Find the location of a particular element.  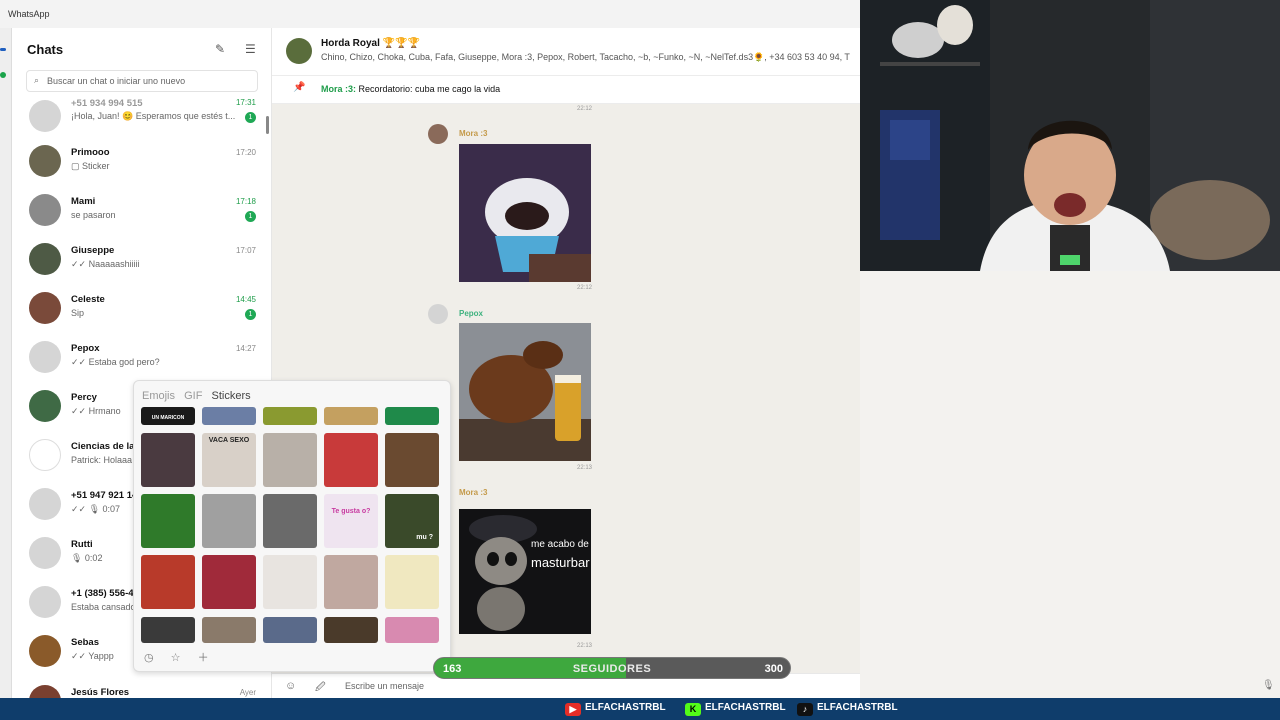

chat-preview: ✓✓ Naaaaashiiiii is located at coordinates (105, 264).